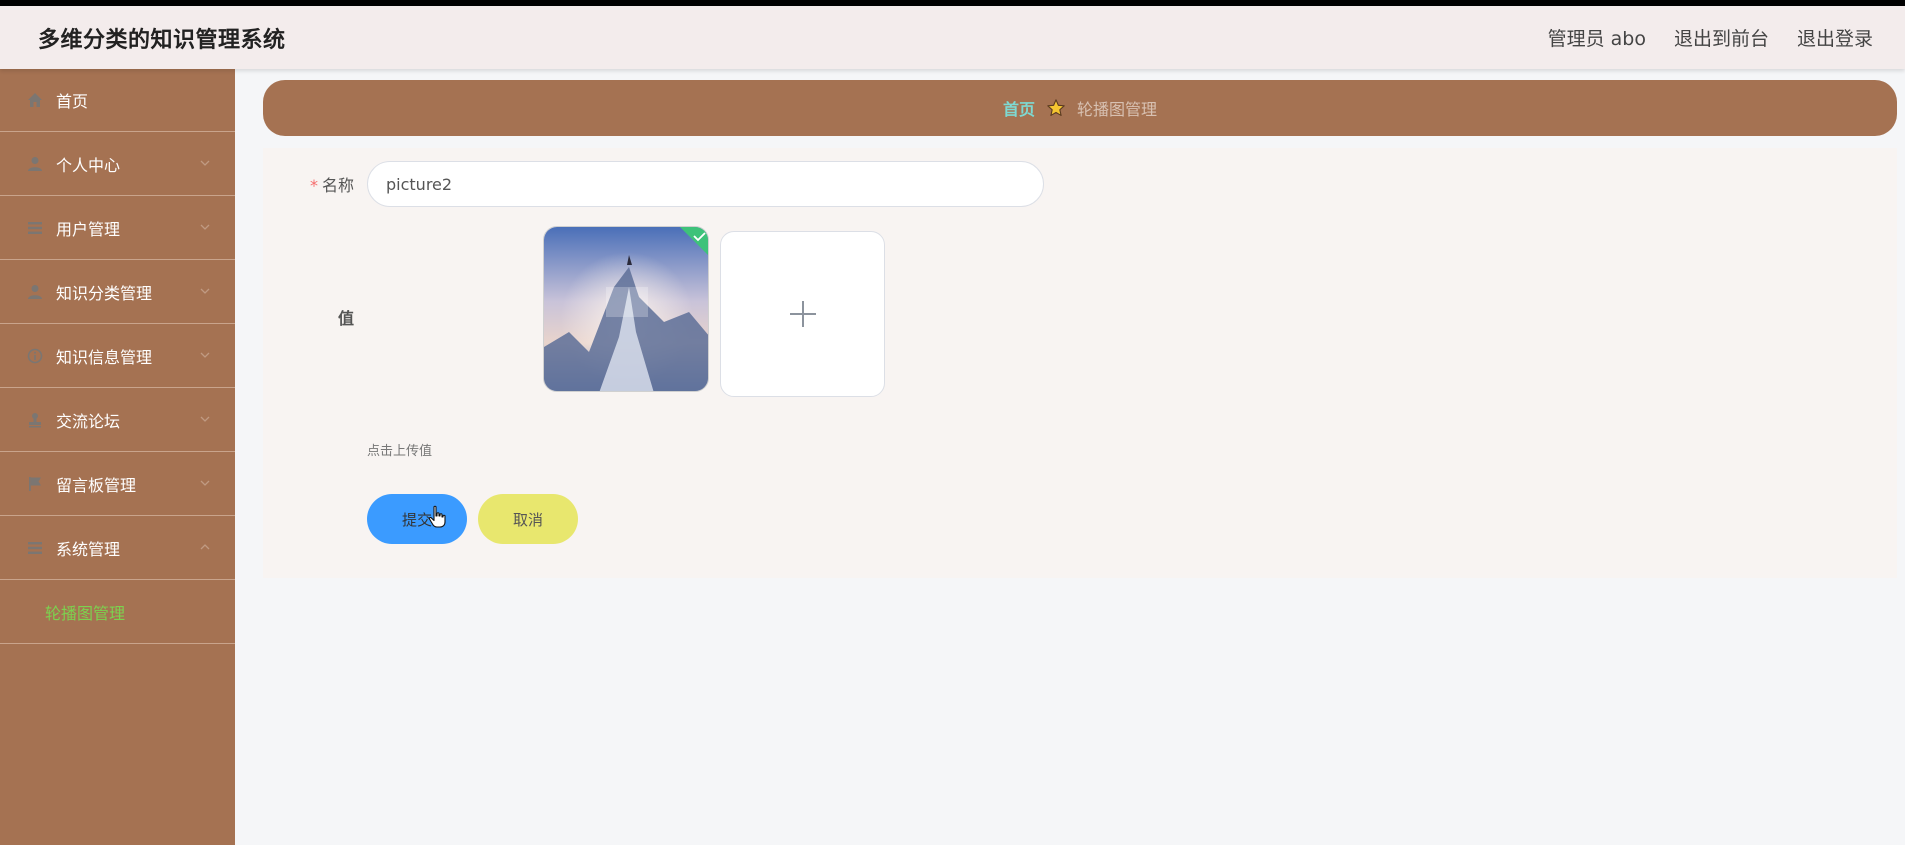  I want to click on name-label-text: 名称, so click(338, 185).